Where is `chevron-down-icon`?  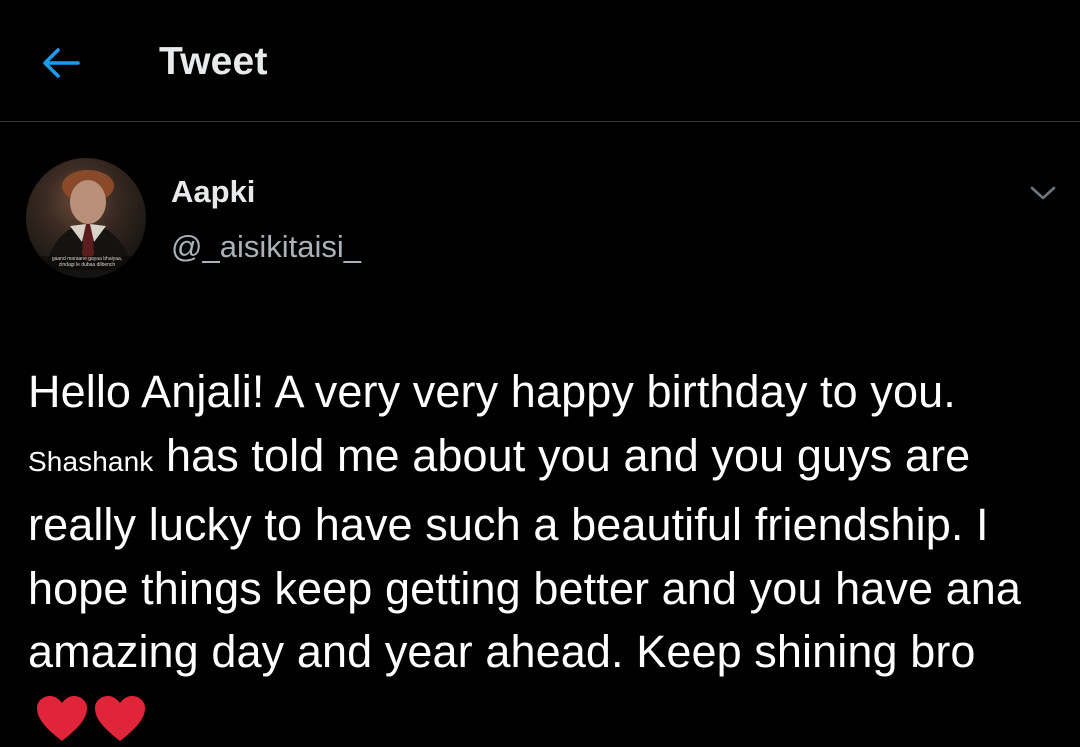
chevron-down-icon is located at coordinates (1043, 193).